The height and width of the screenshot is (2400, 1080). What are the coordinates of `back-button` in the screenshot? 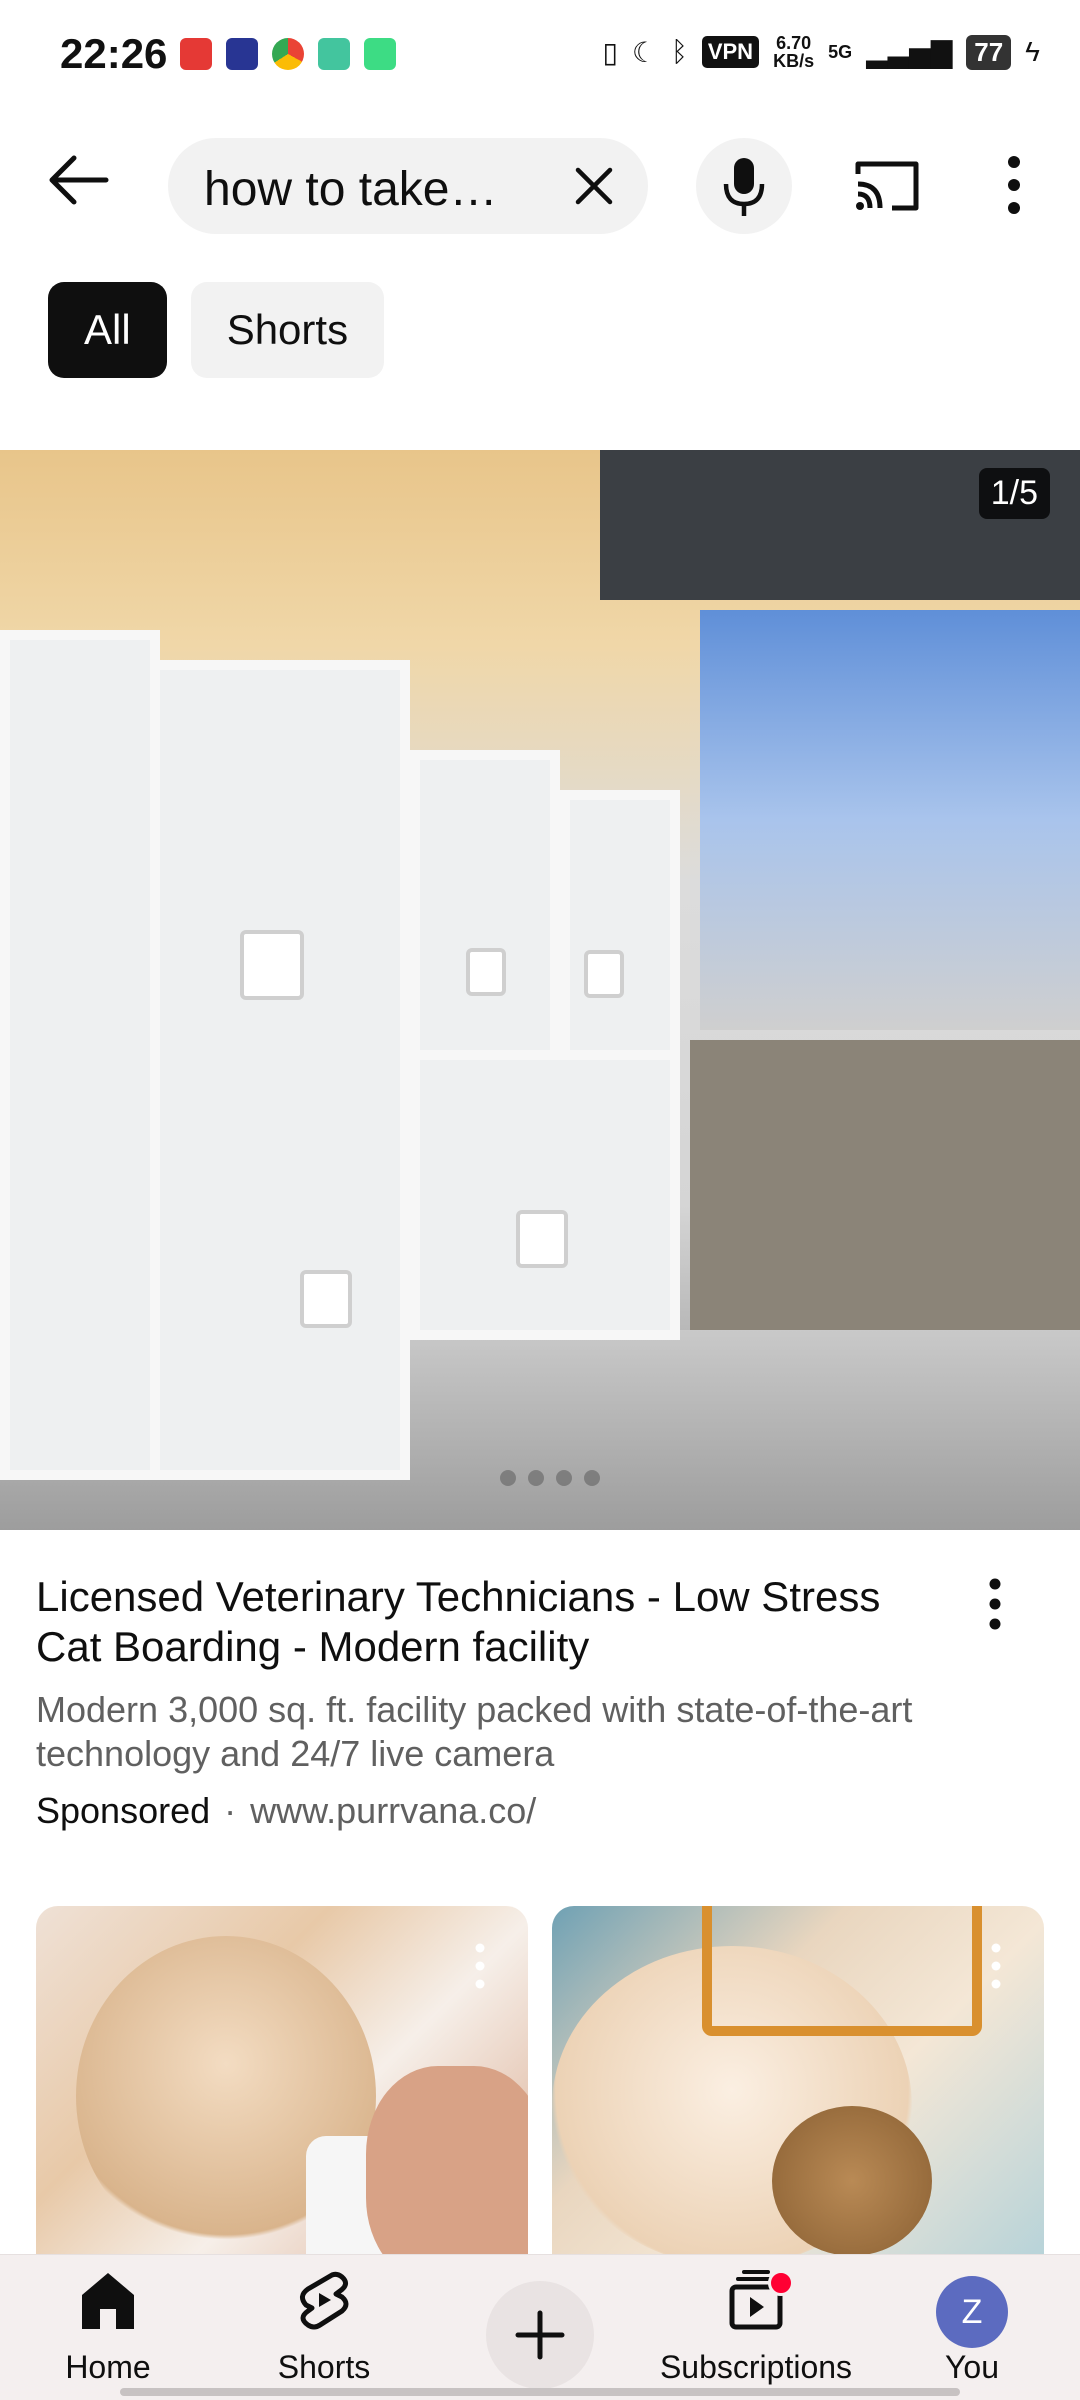 It's located at (84, 185).